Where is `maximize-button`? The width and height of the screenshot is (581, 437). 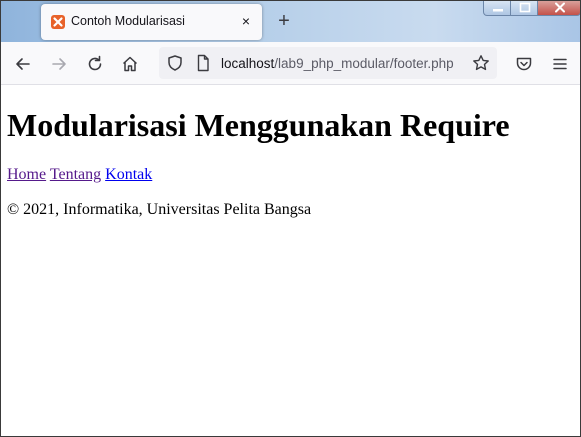
maximize-button is located at coordinates (524, 8).